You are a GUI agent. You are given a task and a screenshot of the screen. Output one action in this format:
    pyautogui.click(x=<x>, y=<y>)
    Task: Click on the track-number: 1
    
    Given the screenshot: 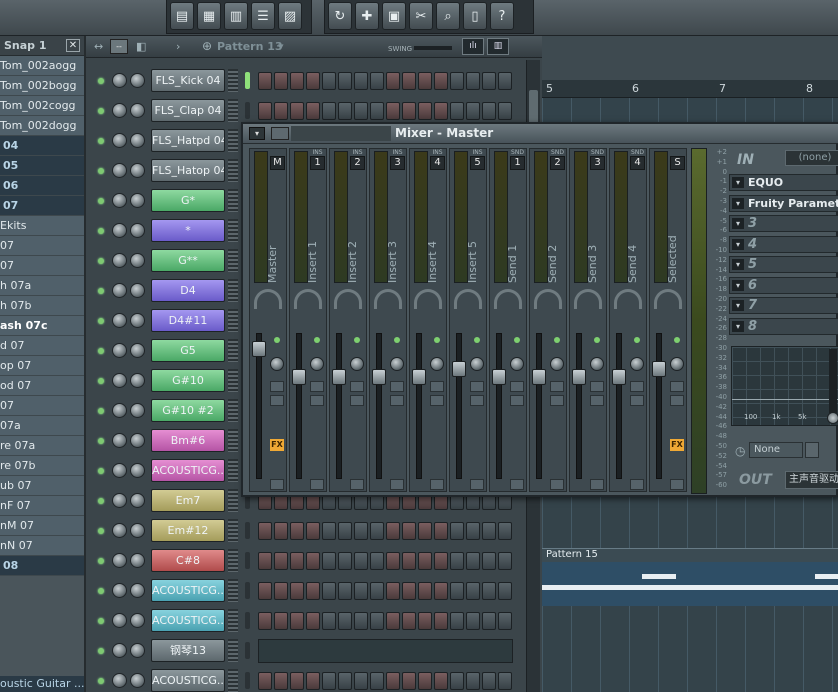 What is the action you would take?
    pyautogui.click(x=317, y=163)
    